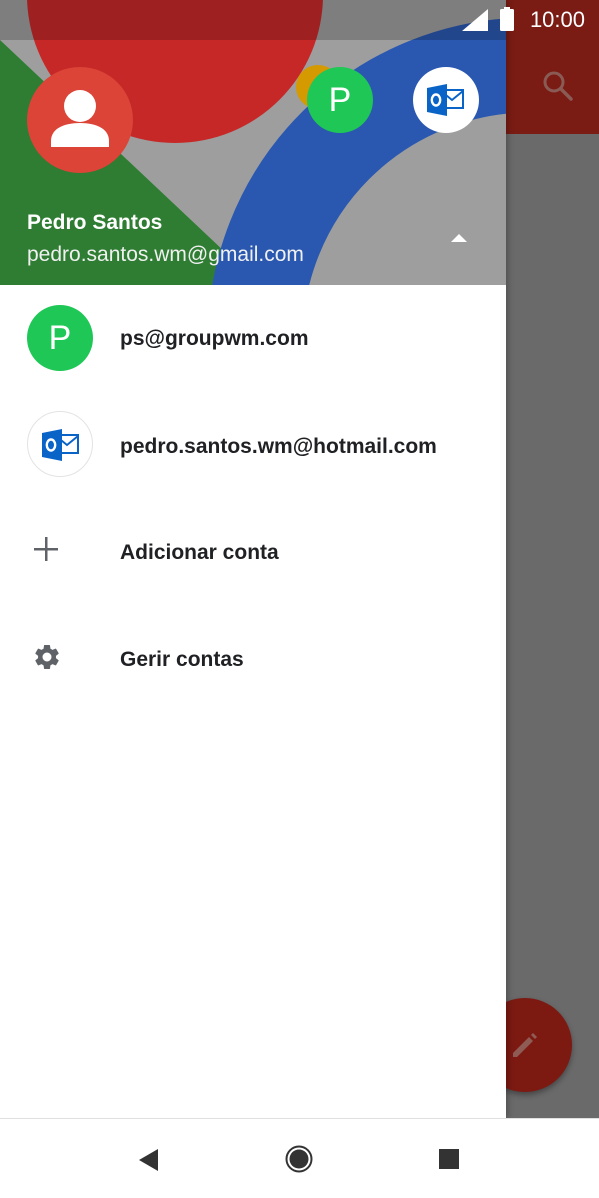 The image size is (599, 1198). What do you see at coordinates (449, 1159) in the screenshot?
I see `recents-icon` at bounding box center [449, 1159].